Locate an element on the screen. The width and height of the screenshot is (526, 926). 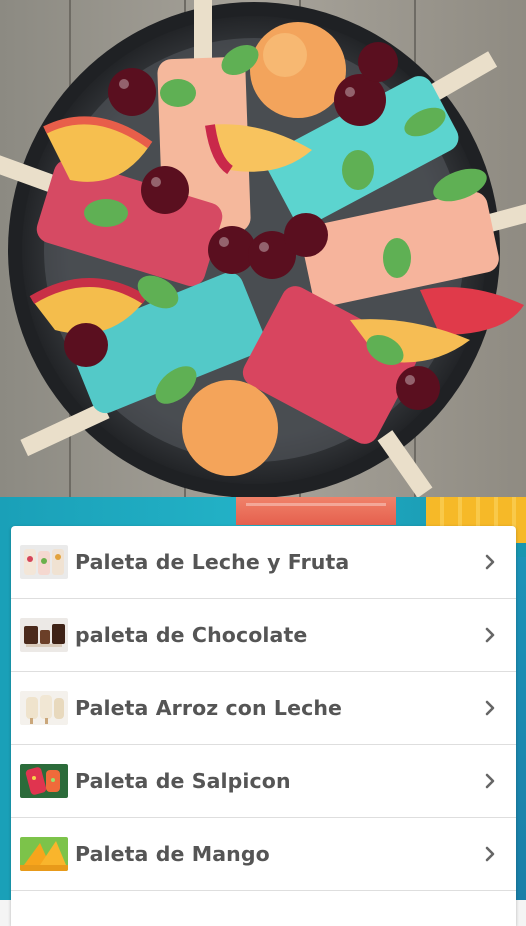
recipe-label: Paleta de Leche y Fruta is located at coordinates (212, 562).